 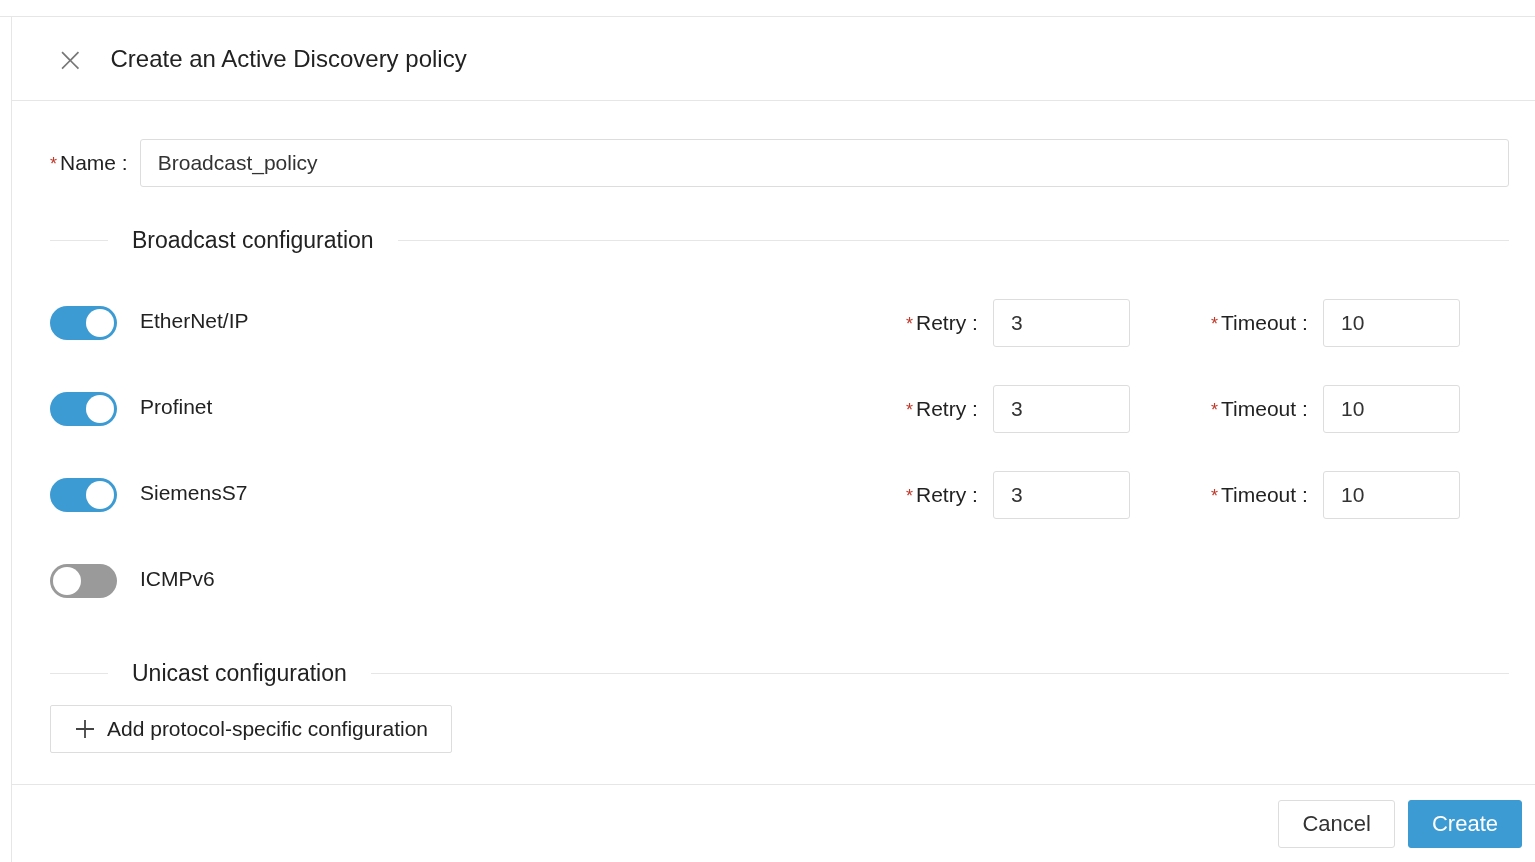 I want to click on dialog-title: Create an Active Discovery policy, so click(x=288, y=58).